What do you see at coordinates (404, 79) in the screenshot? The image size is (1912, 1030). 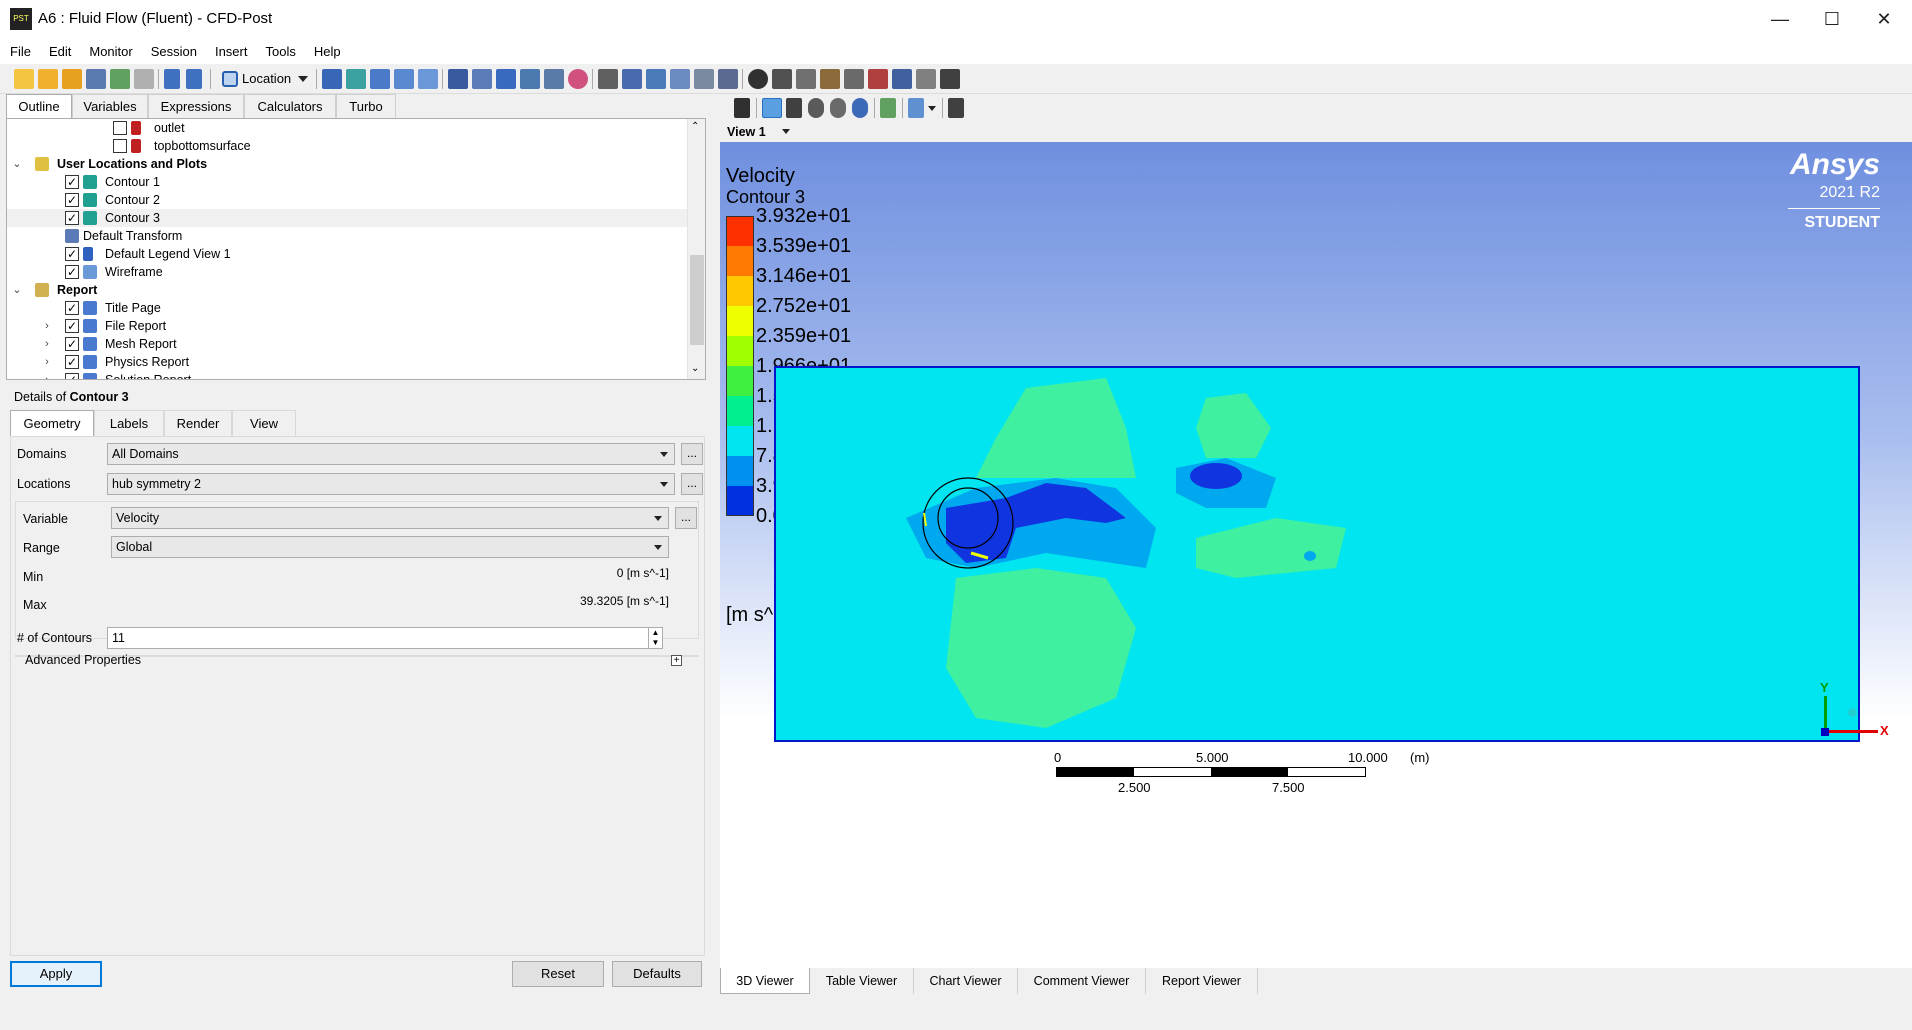 I see `particle-track-icon` at bounding box center [404, 79].